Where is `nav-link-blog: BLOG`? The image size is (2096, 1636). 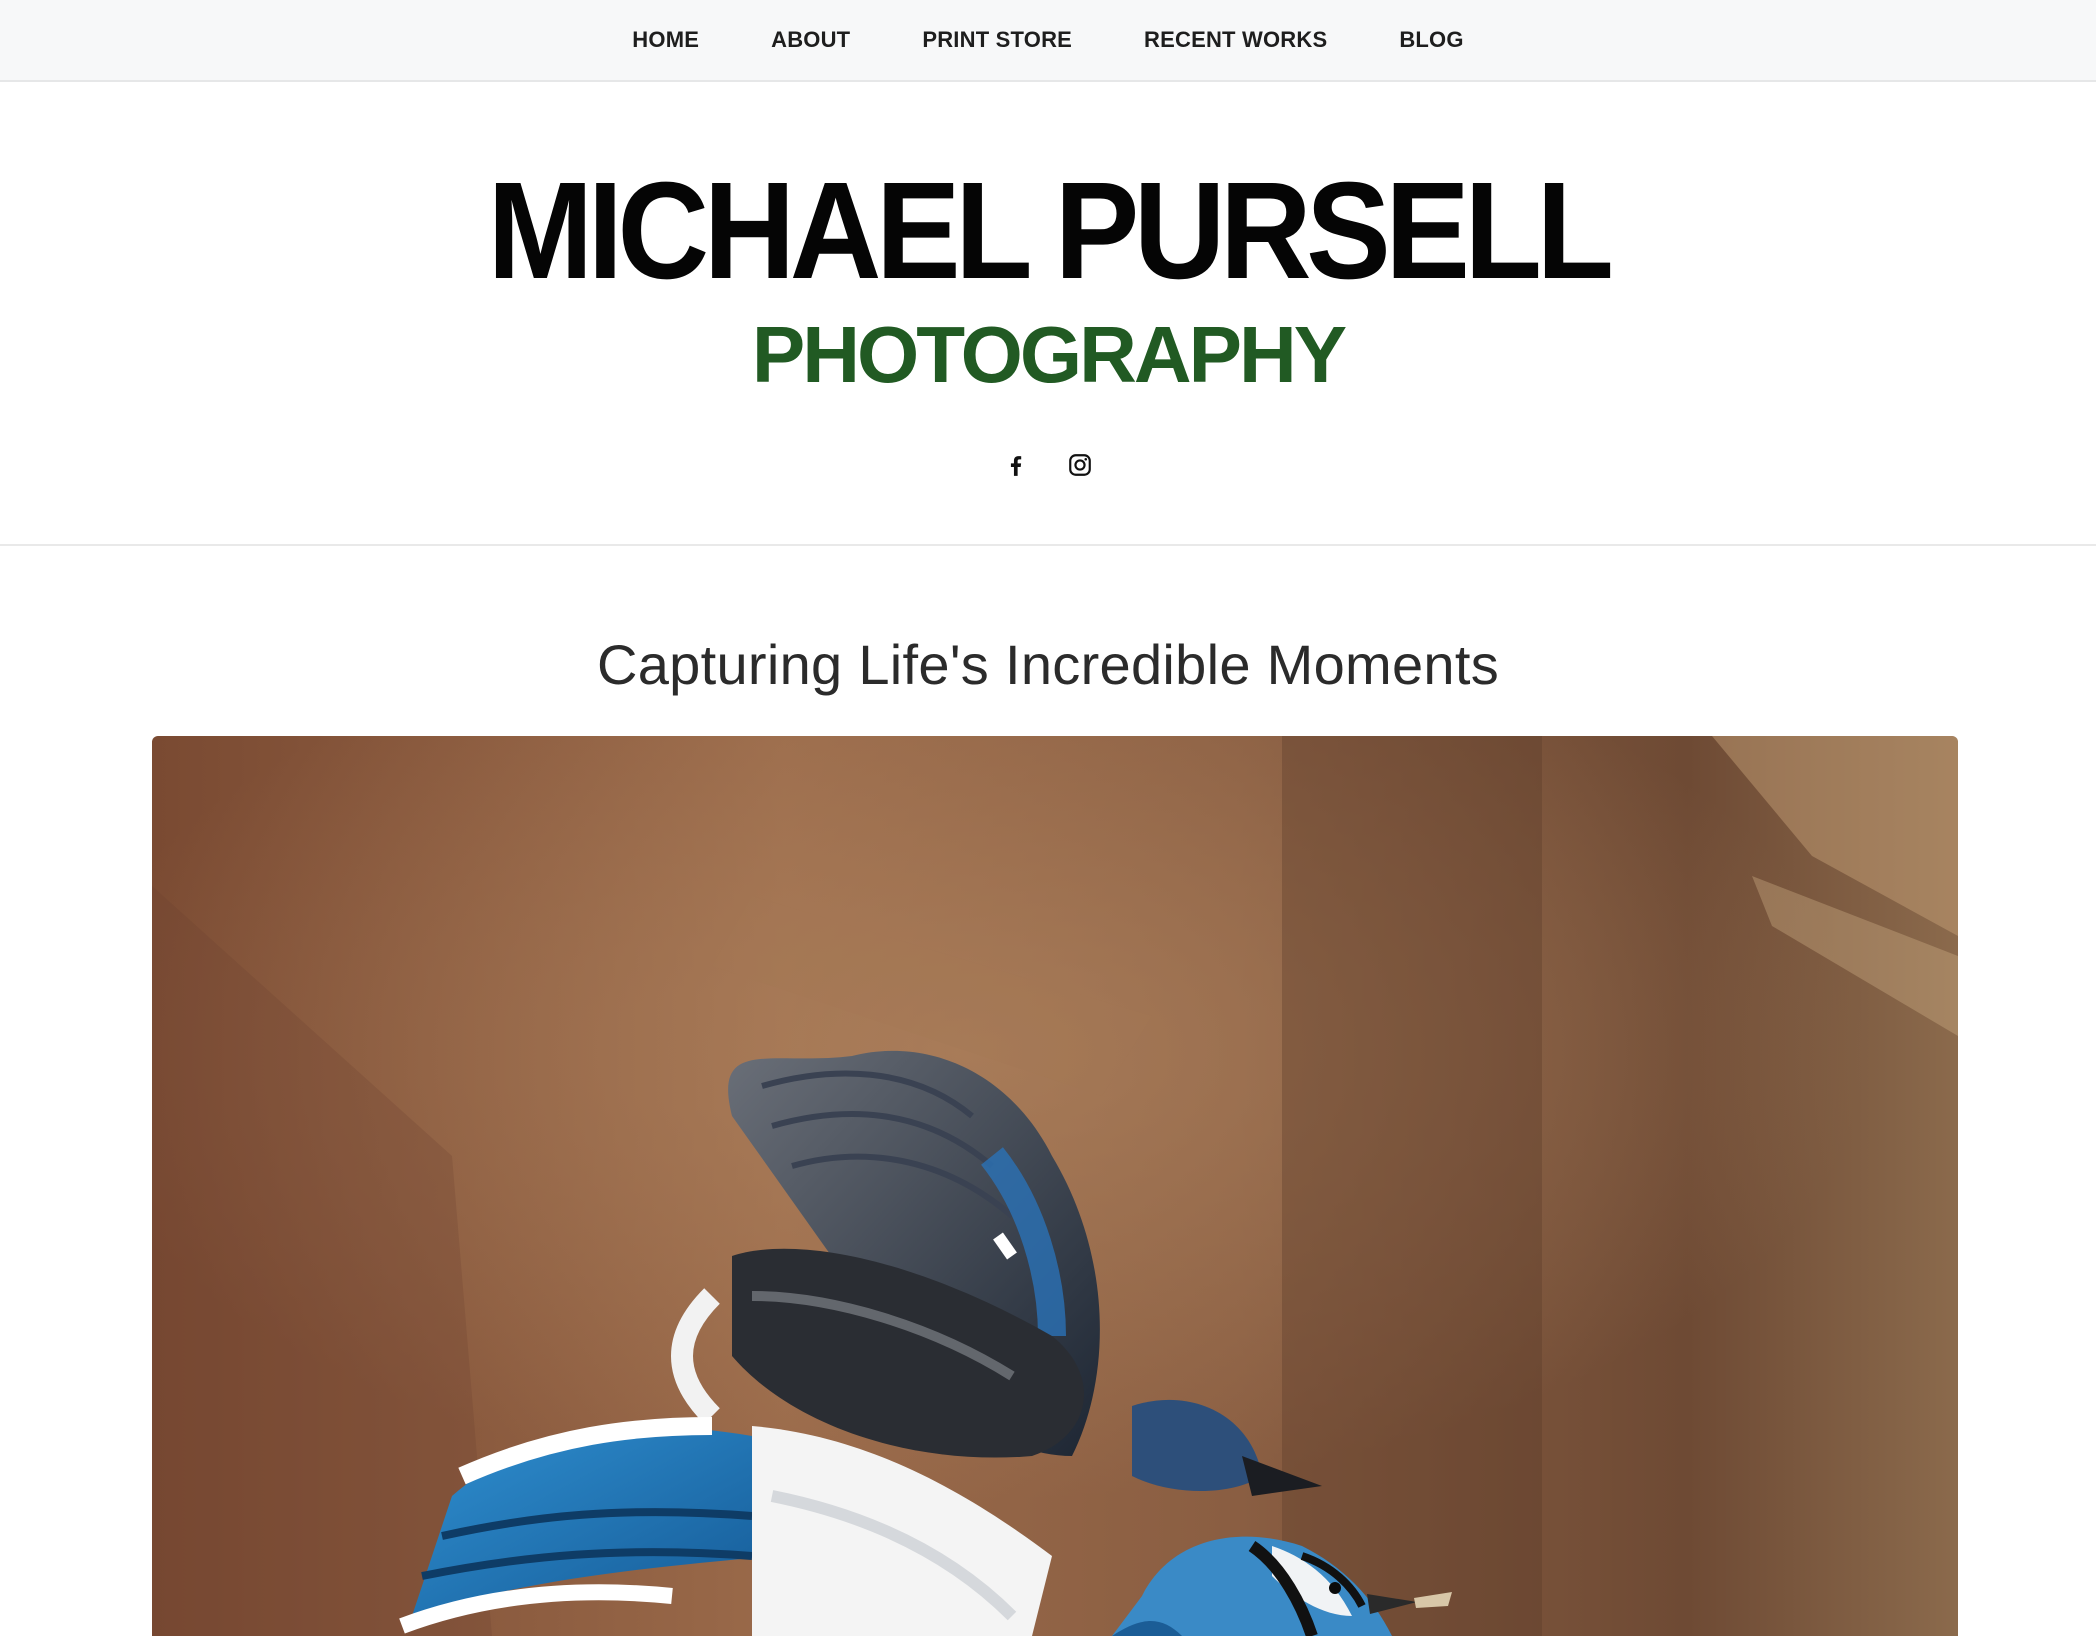 nav-link-blog: BLOG is located at coordinates (1431, 39).